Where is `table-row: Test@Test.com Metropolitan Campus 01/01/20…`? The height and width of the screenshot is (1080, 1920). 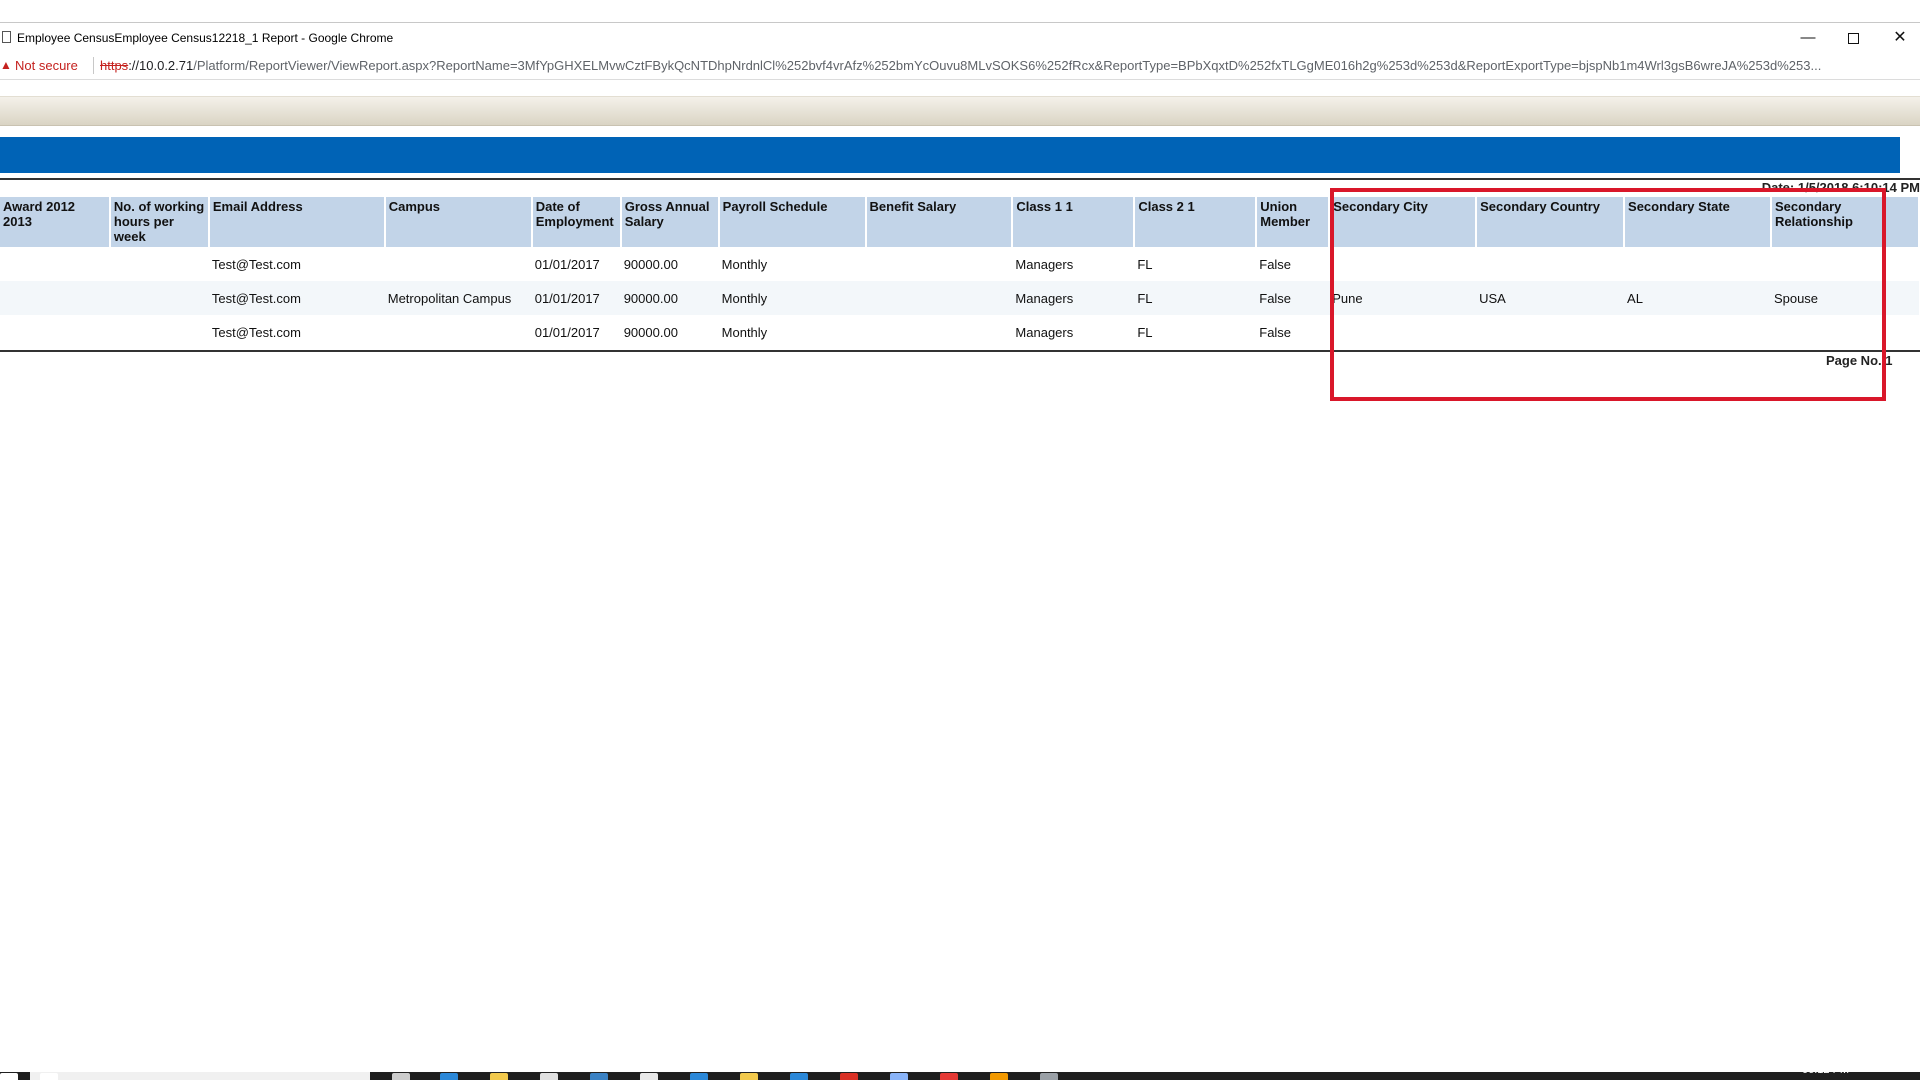 table-row: Test@Test.com Metropolitan Campus 01/01/20… is located at coordinates (959, 298).